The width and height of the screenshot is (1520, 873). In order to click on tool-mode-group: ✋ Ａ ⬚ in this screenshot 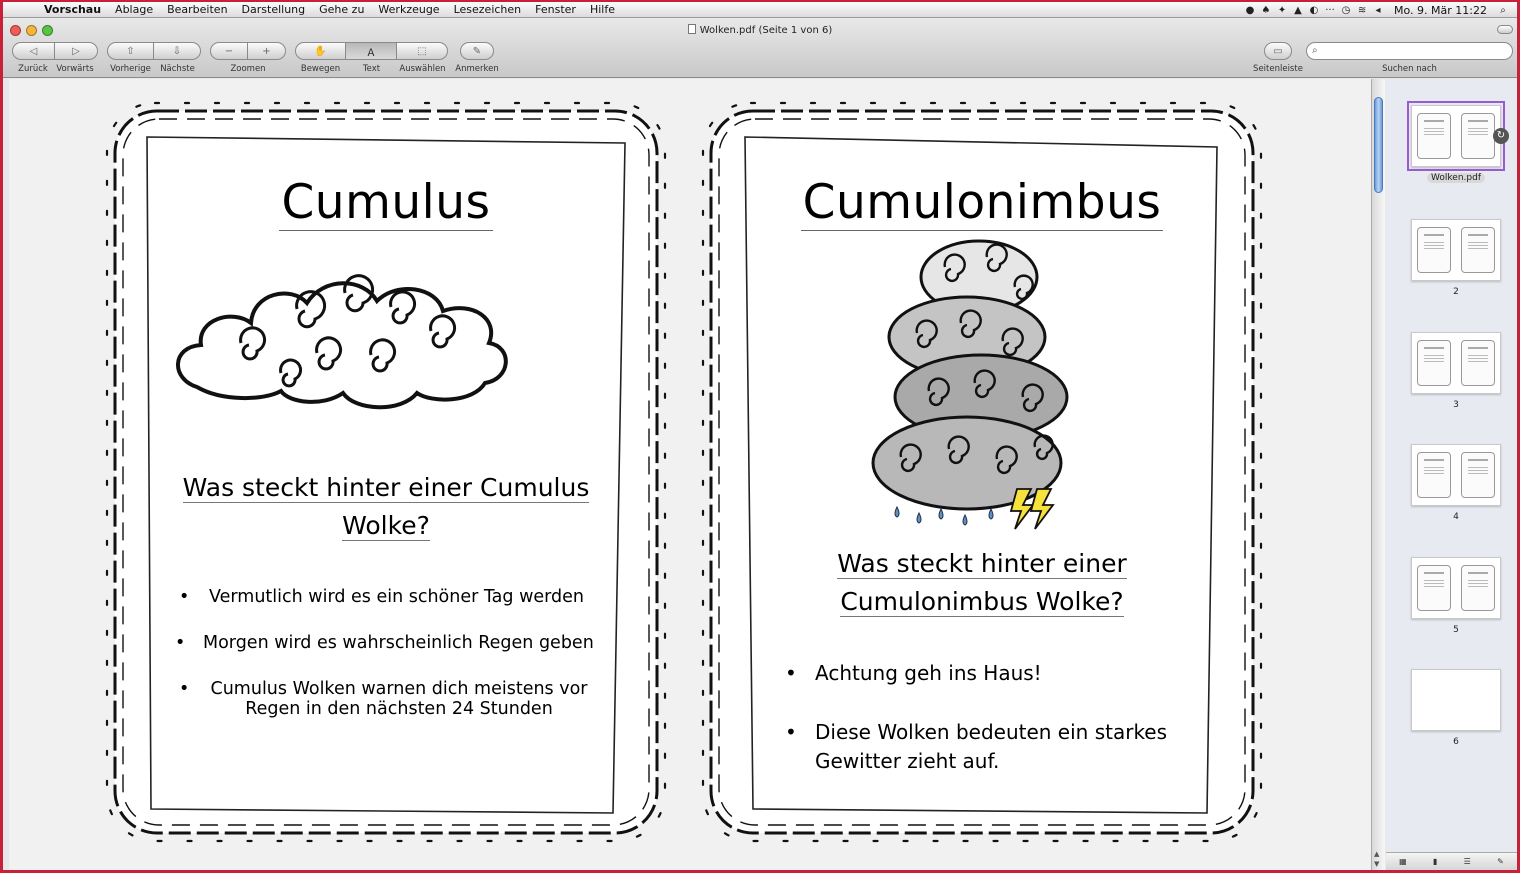, I will do `click(371, 51)`.